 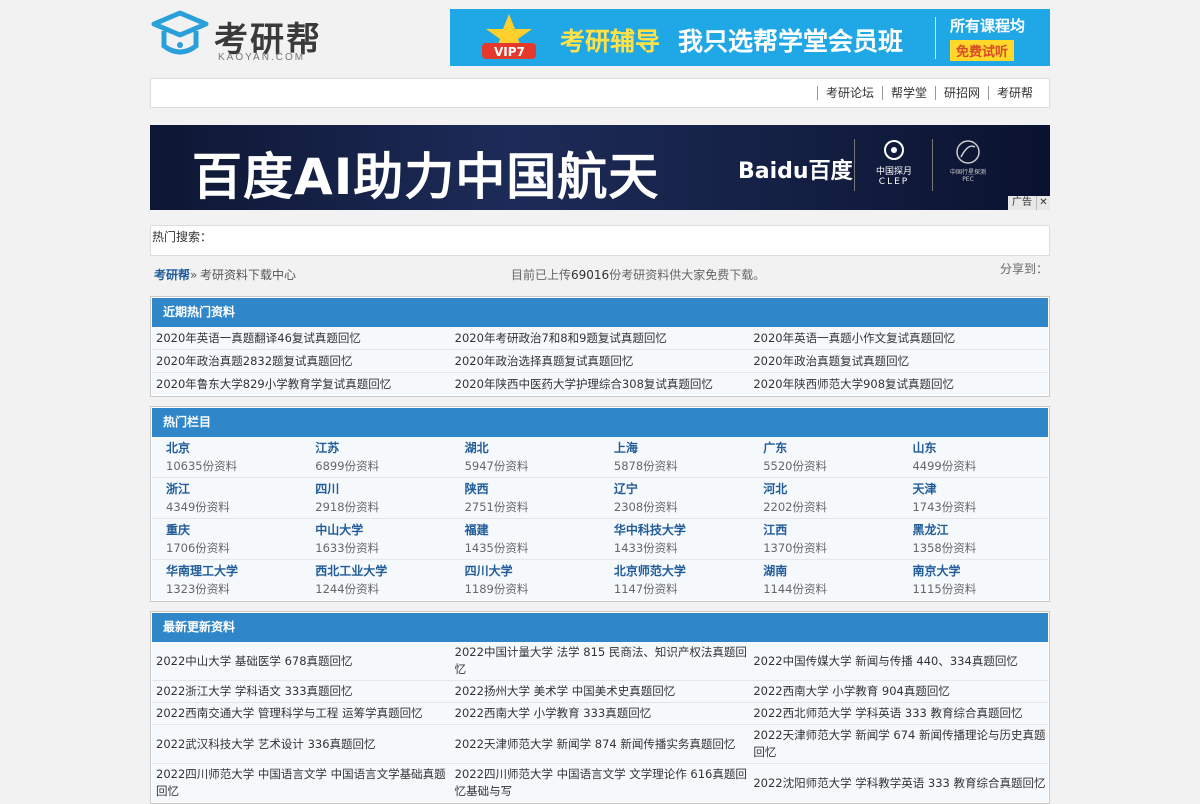 What do you see at coordinates (382, 448) in the screenshot?
I see `category-name: 江苏` at bounding box center [382, 448].